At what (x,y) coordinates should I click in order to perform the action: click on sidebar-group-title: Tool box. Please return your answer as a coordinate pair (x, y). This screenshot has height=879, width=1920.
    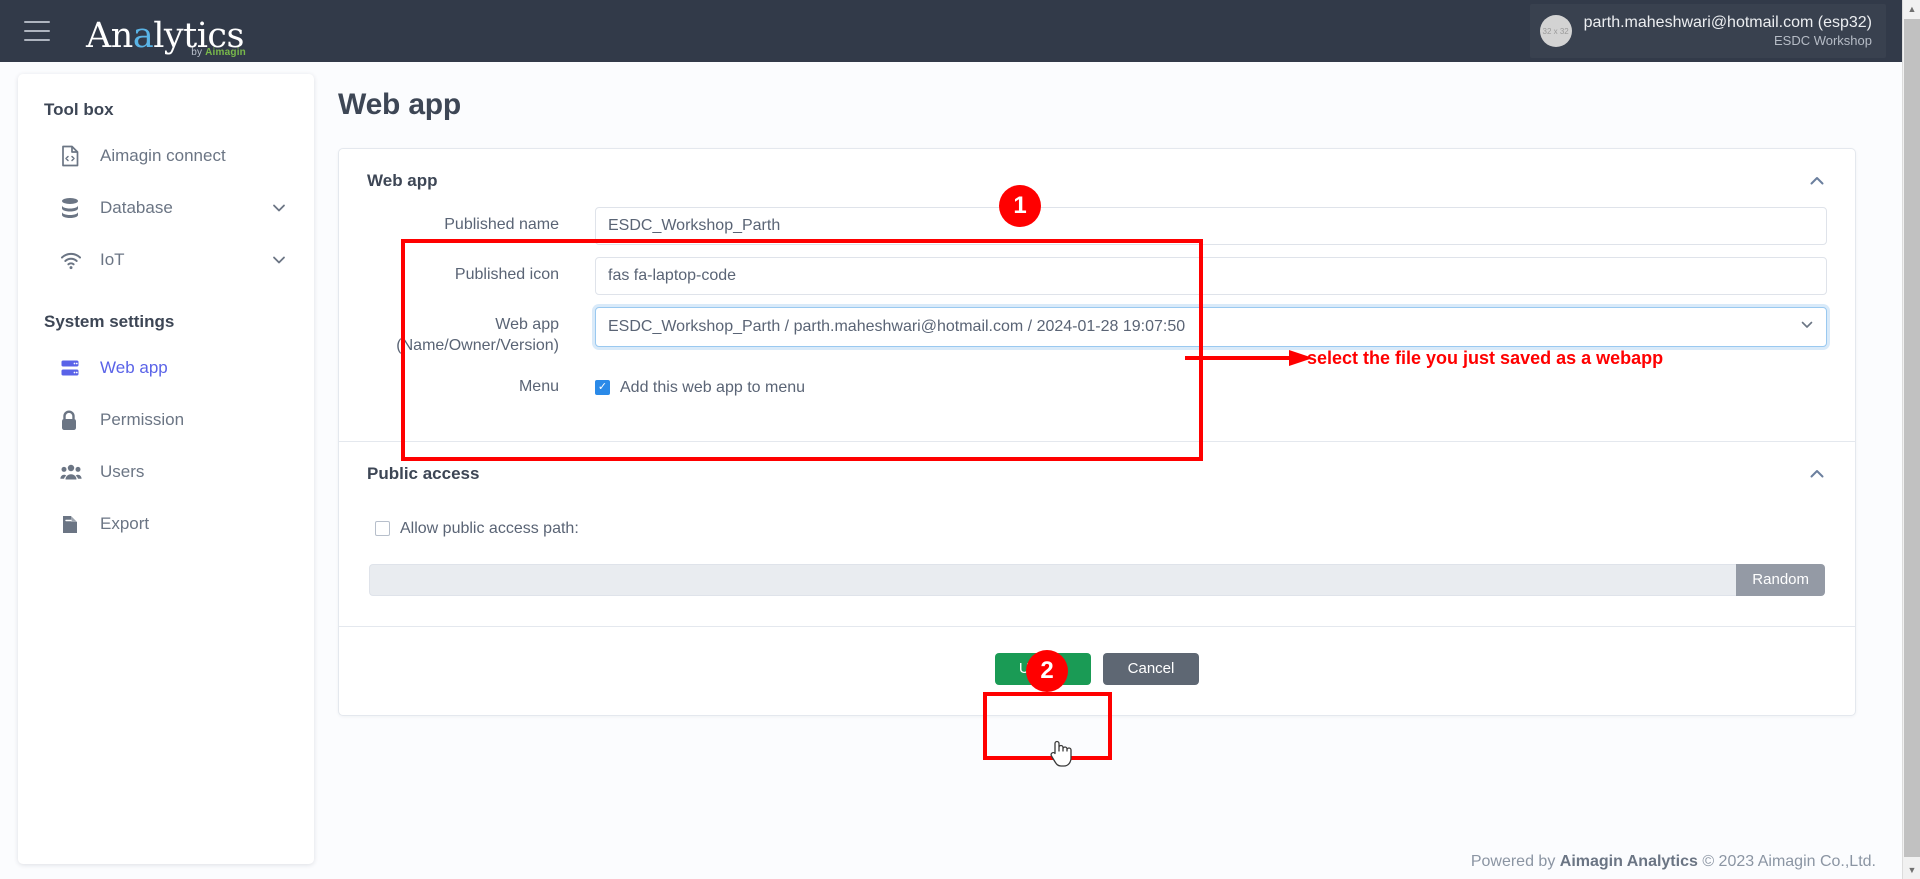
    Looking at the image, I should click on (79, 109).